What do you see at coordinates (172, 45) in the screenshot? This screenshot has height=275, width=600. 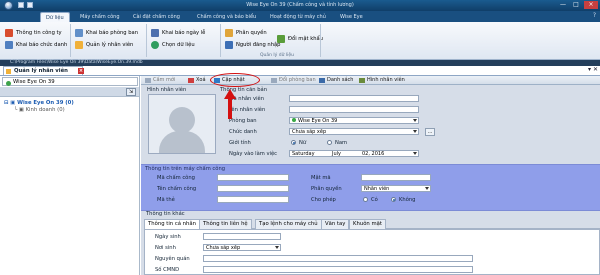 I see `select-data-button: Chọn dữ liệu` at bounding box center [172, 45].